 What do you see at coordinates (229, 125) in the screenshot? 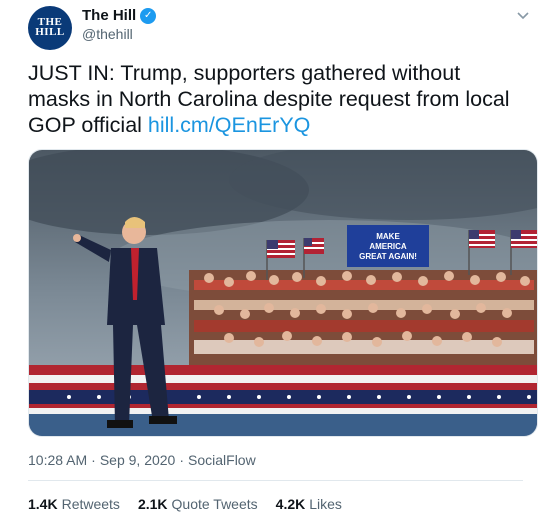
I see `tweet-link: hill.cm/QEnErYQ` at bounding box center [229, 125].